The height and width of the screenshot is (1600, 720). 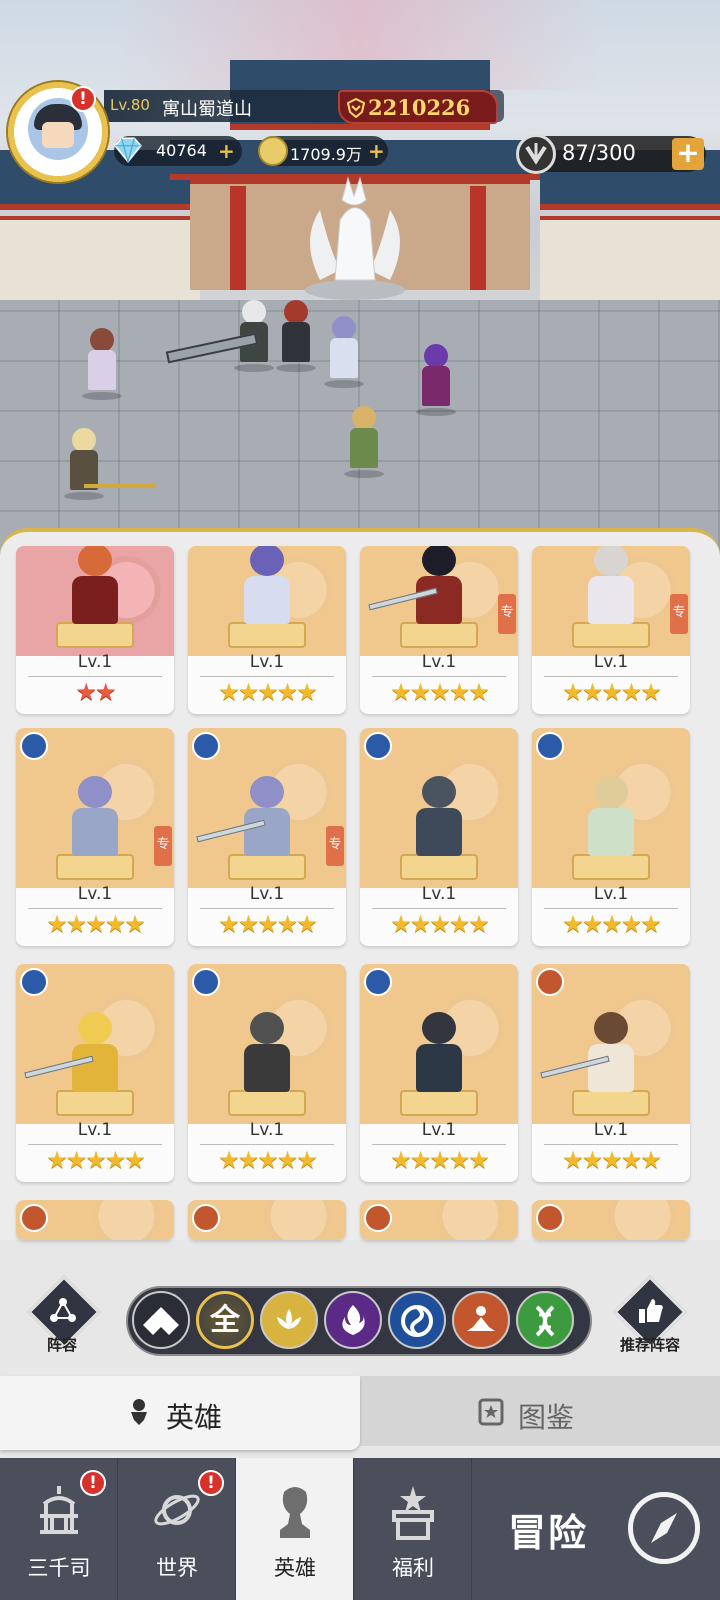 What do you see at coordinates (649, 1345) in the screenshot?
I see `recommended-lineup-label: 推荐阵容` at bounding box center [649, 1345].